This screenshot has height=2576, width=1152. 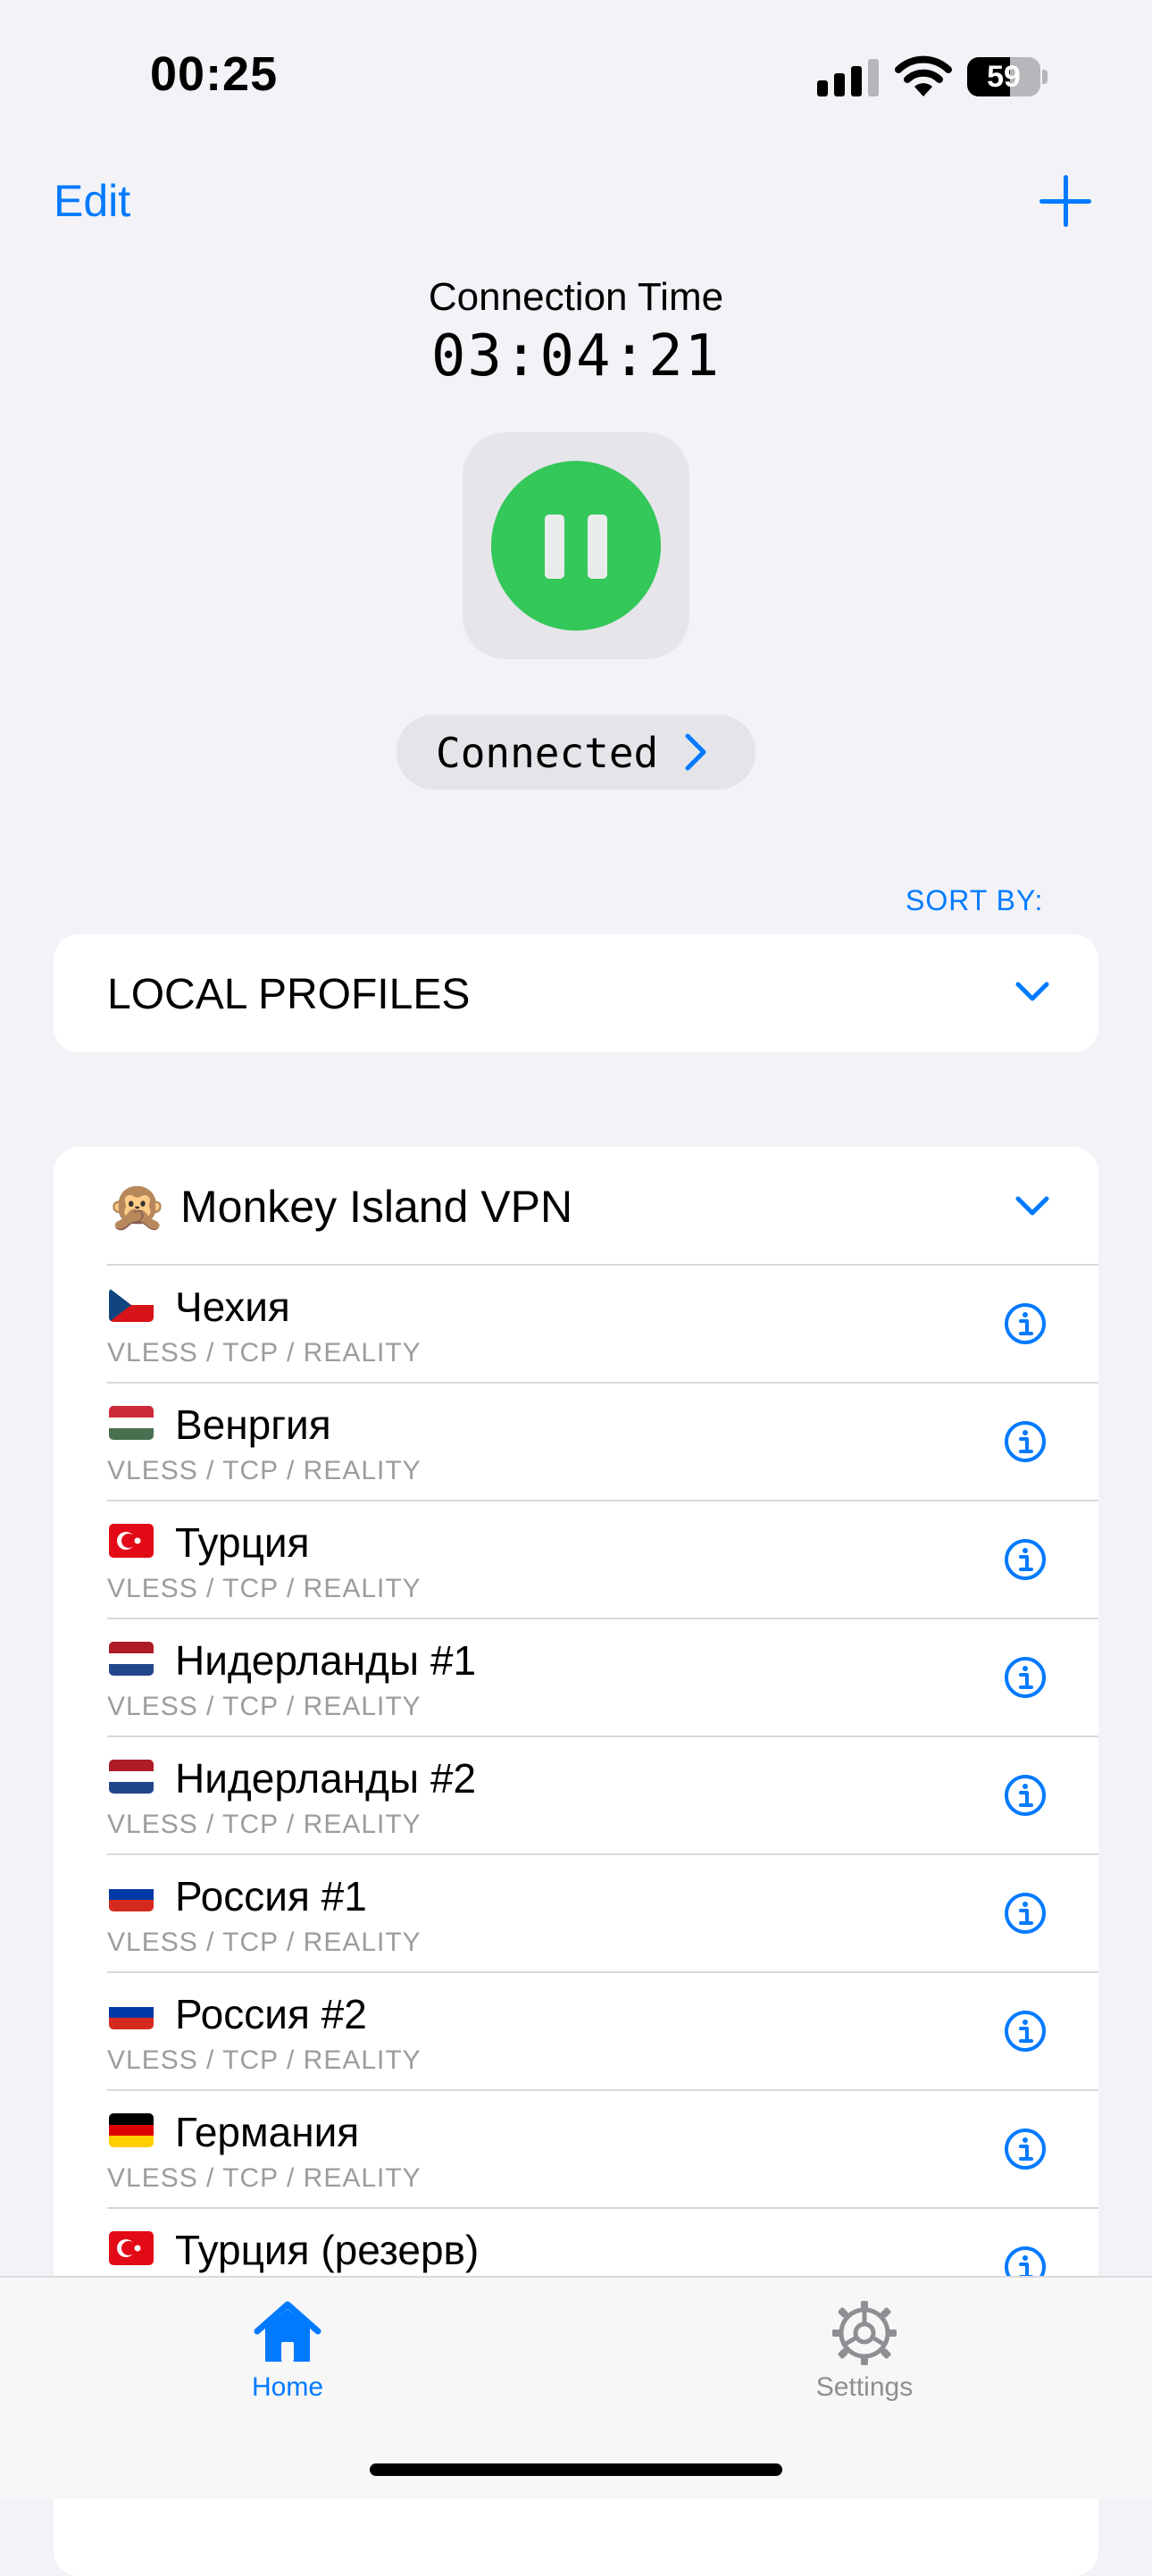 I want to click on flag-de-icon, so click(x=132, y=2130).